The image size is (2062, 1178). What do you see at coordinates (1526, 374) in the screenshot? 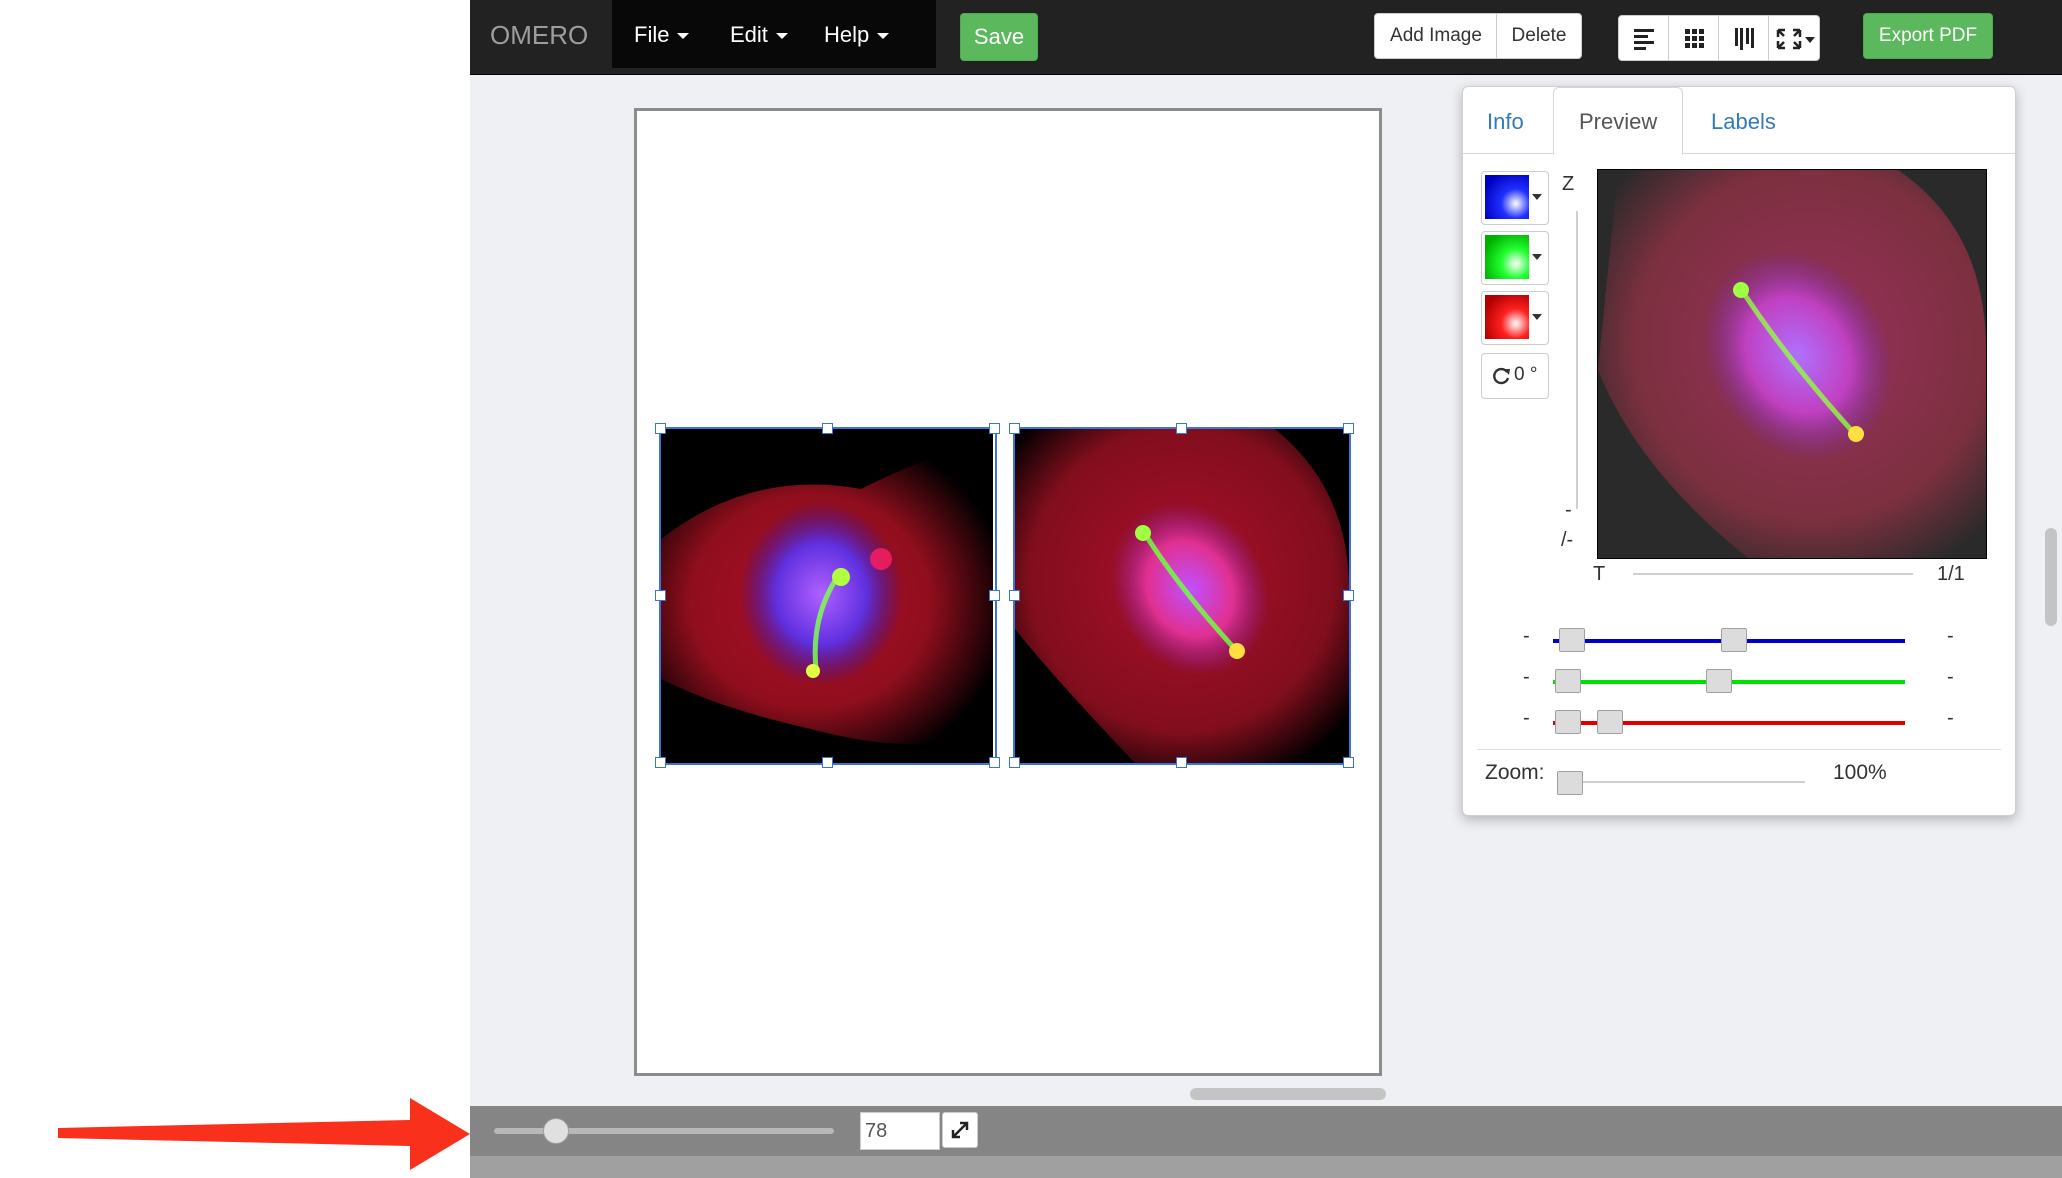
I see `rotation-label: 0 °` at bounding box center [1526, 374].